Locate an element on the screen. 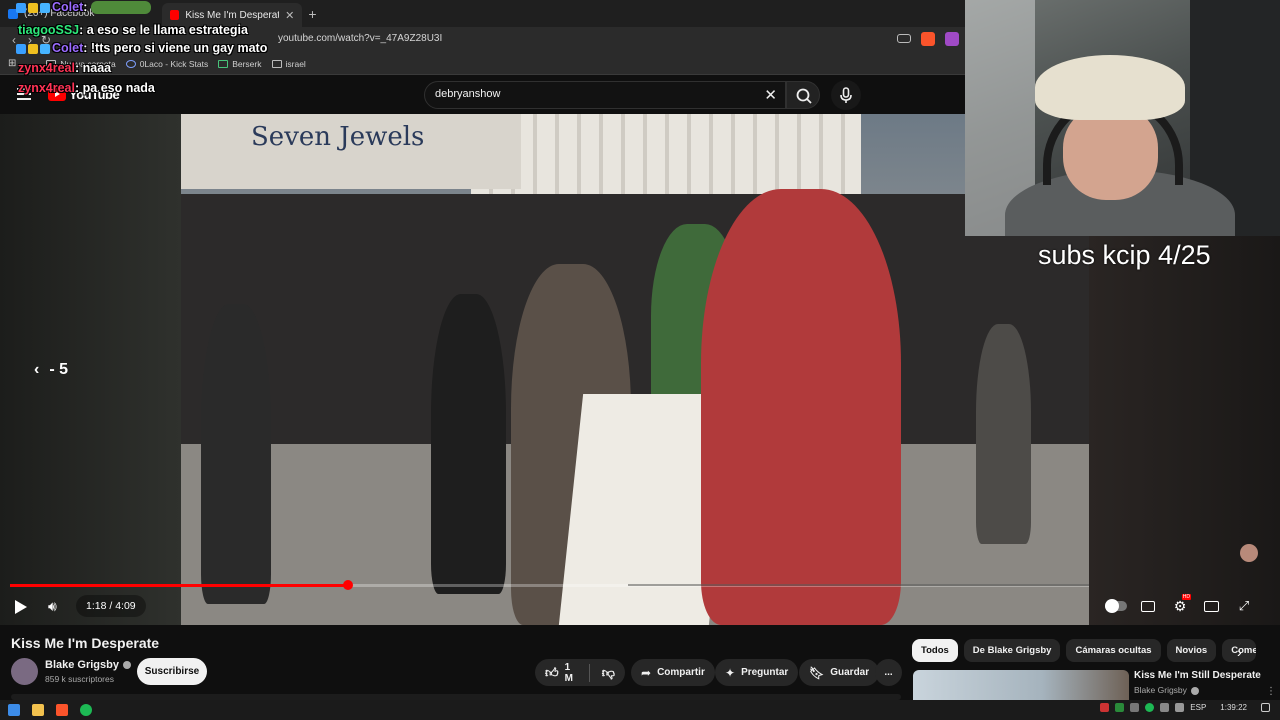 This screenshot has width=1280, height=720. chat-username: Colet is located at coordinates (68, 7).